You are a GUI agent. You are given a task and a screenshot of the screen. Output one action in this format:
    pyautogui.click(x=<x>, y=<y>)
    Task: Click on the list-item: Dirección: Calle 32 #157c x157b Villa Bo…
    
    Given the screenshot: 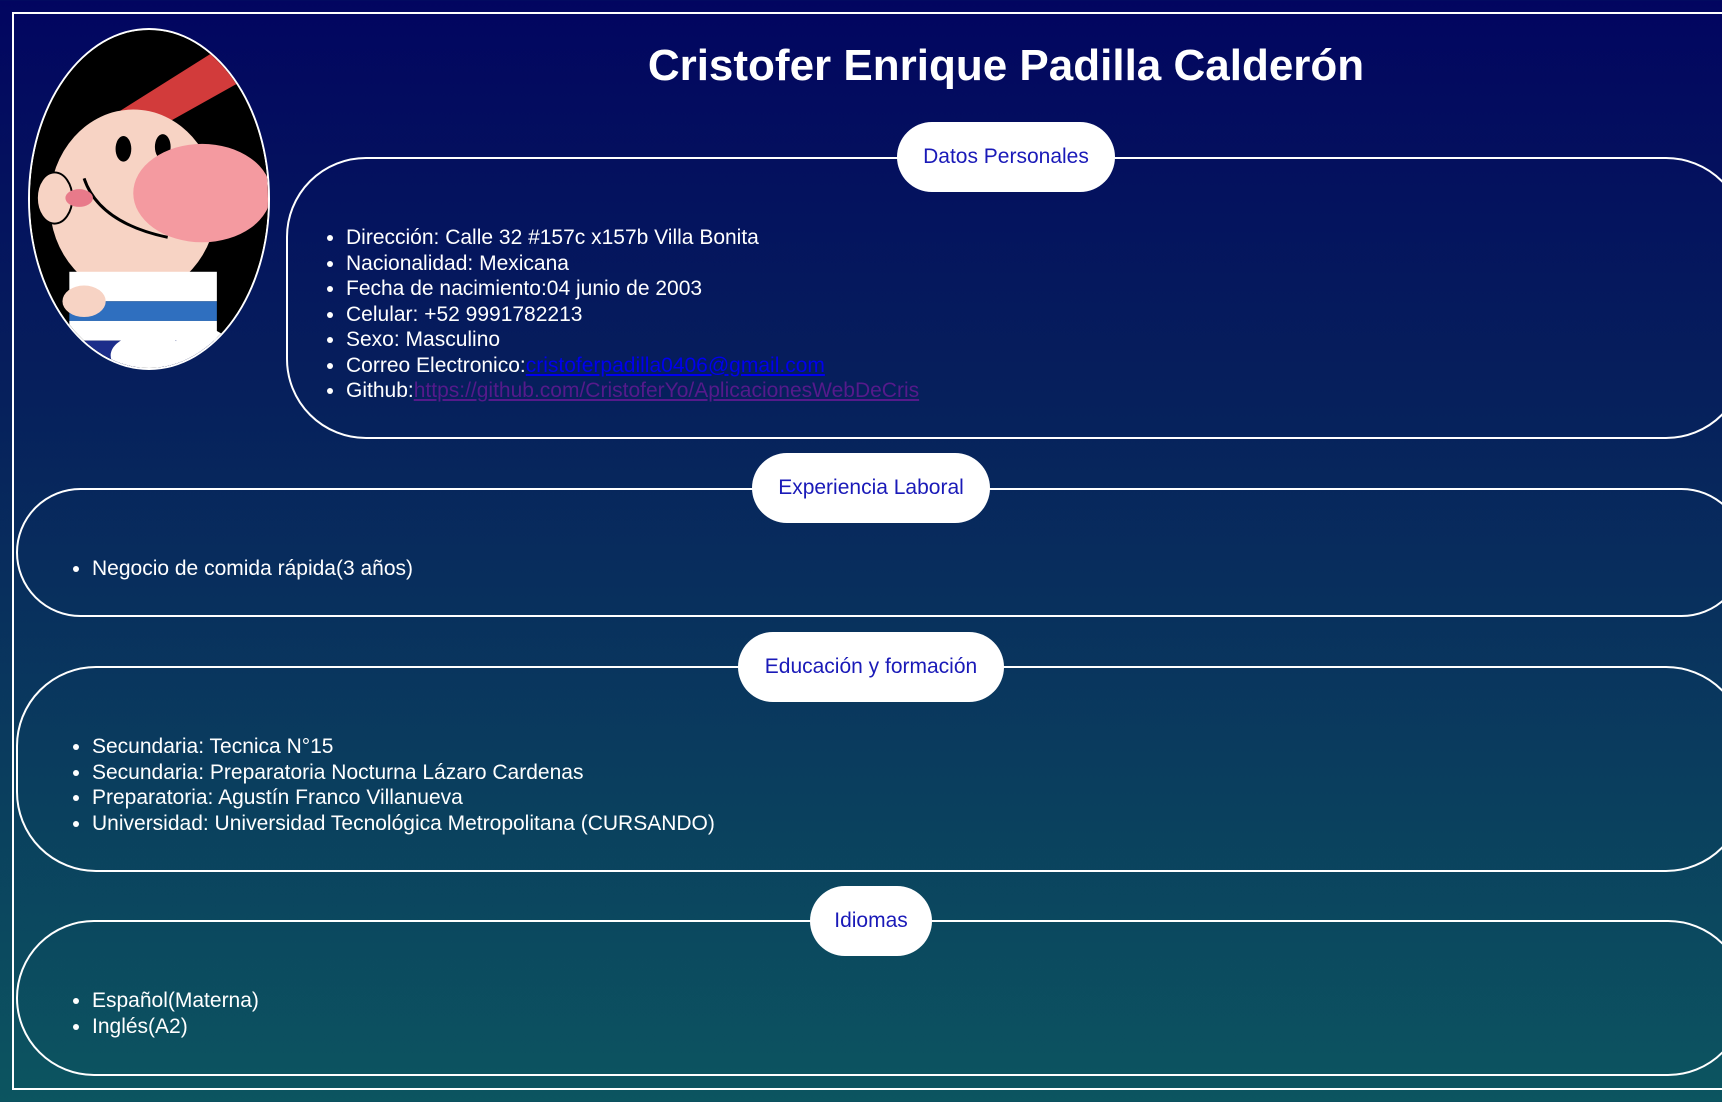 What is the action you would take?
    pyautogui.click(x=632, y=238)
    